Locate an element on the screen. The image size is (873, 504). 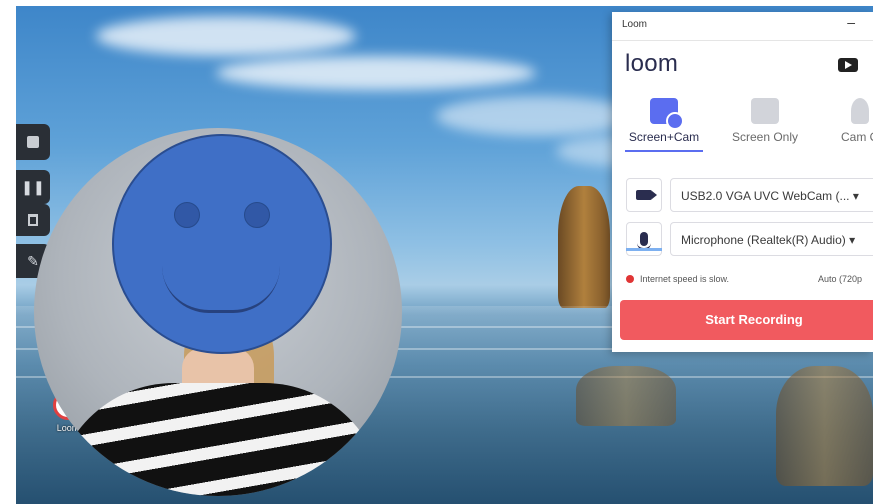
screen-cam-icon is located at coordinates (667, 114).